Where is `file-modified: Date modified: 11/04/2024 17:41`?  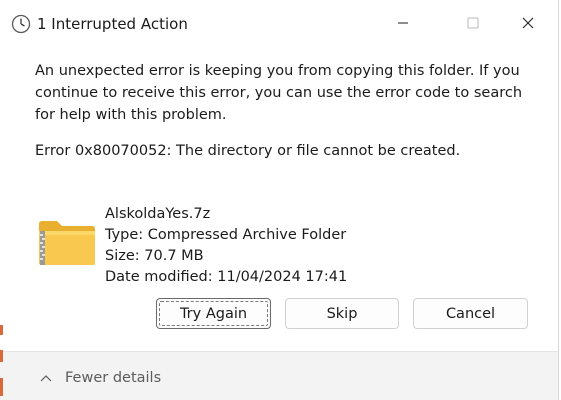
file-modified: Date modified: 11/04/2024 17:41 is located at coordinates (226, 277).